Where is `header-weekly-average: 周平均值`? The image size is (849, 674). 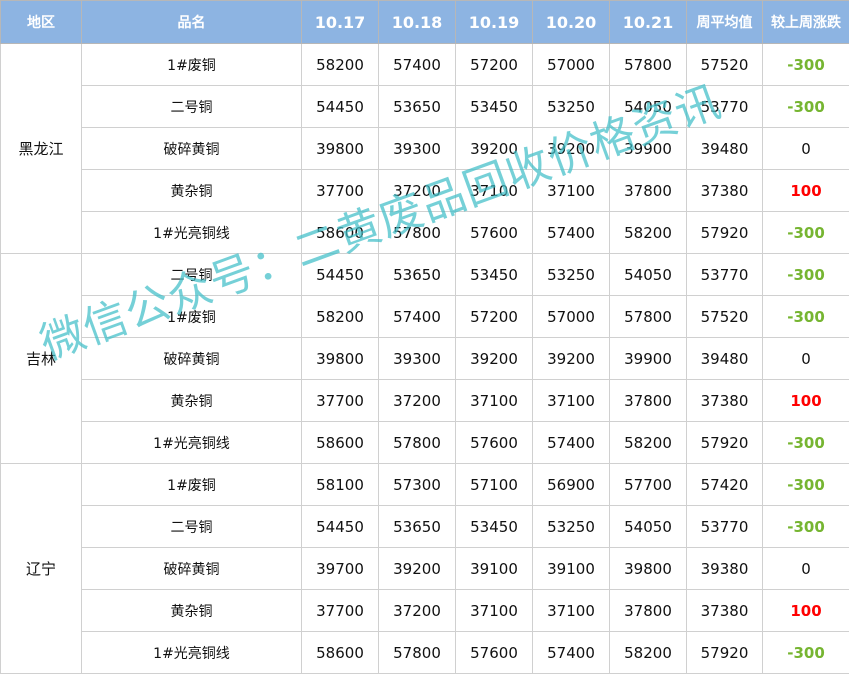 header-weekly-average: 周平均值 is located at coordinates (724, 22).